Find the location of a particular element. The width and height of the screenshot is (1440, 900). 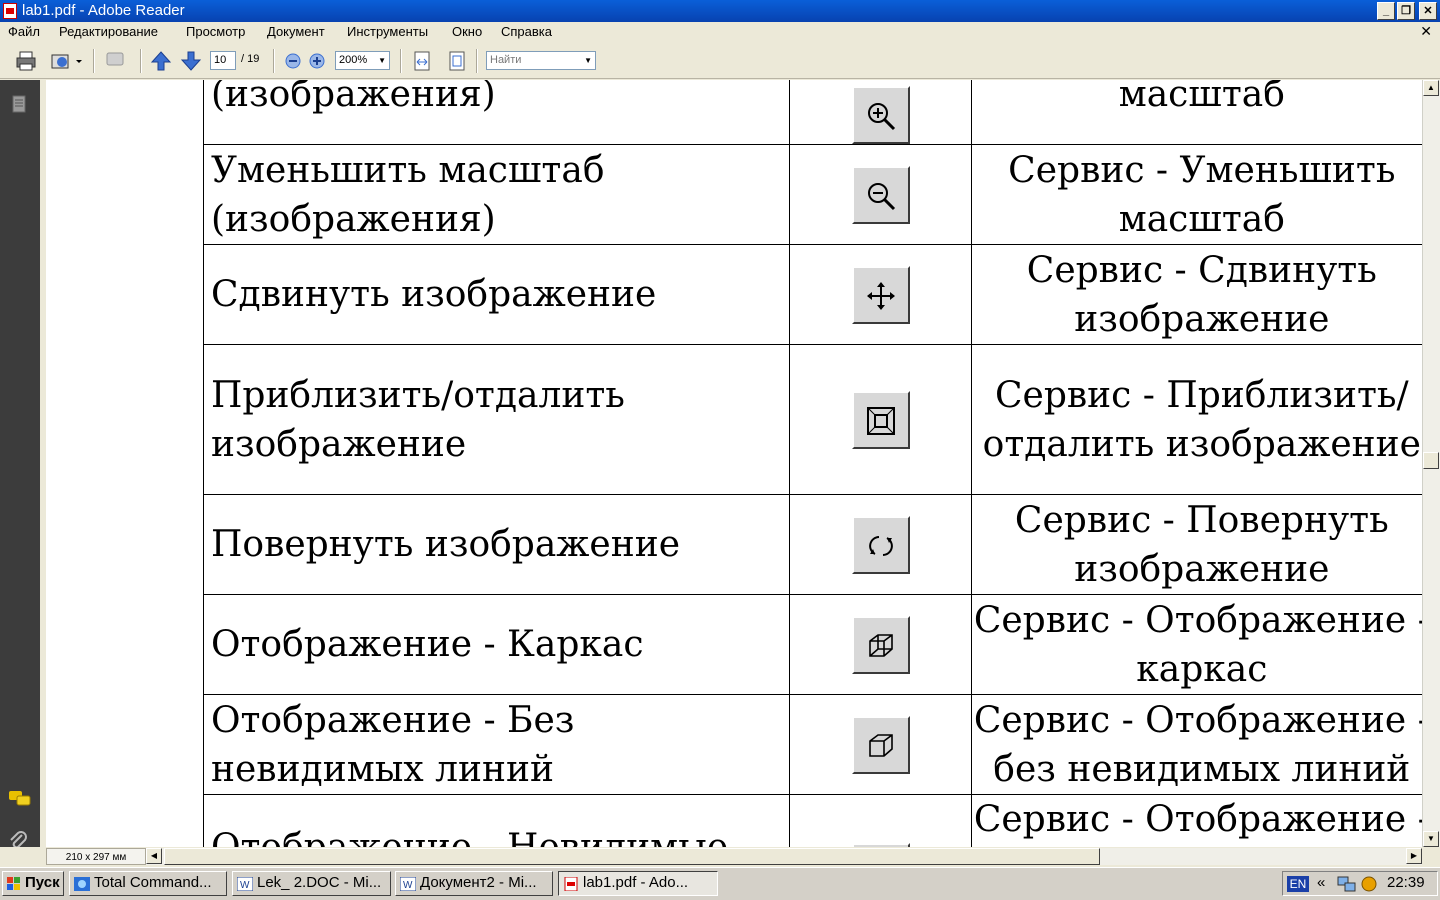

menu-path-text: Сервис - Сдвинуть изображение is located at coordinates (1201, 294).